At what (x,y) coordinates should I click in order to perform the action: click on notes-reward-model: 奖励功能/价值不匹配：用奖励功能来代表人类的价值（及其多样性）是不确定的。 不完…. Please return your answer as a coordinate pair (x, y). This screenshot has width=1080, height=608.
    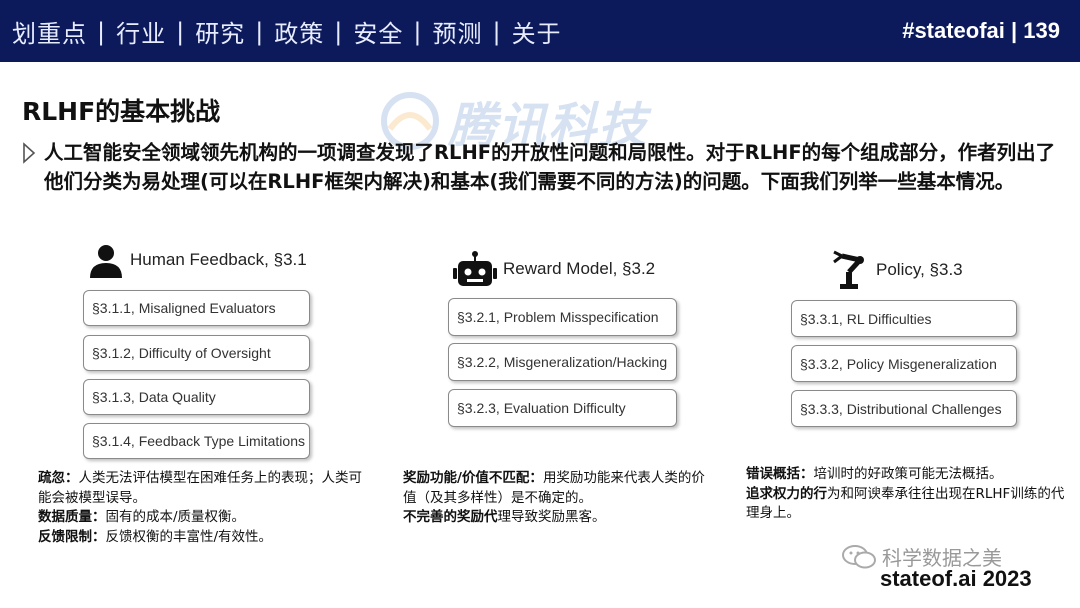
    Looking at the image, I should click on (560, 498).